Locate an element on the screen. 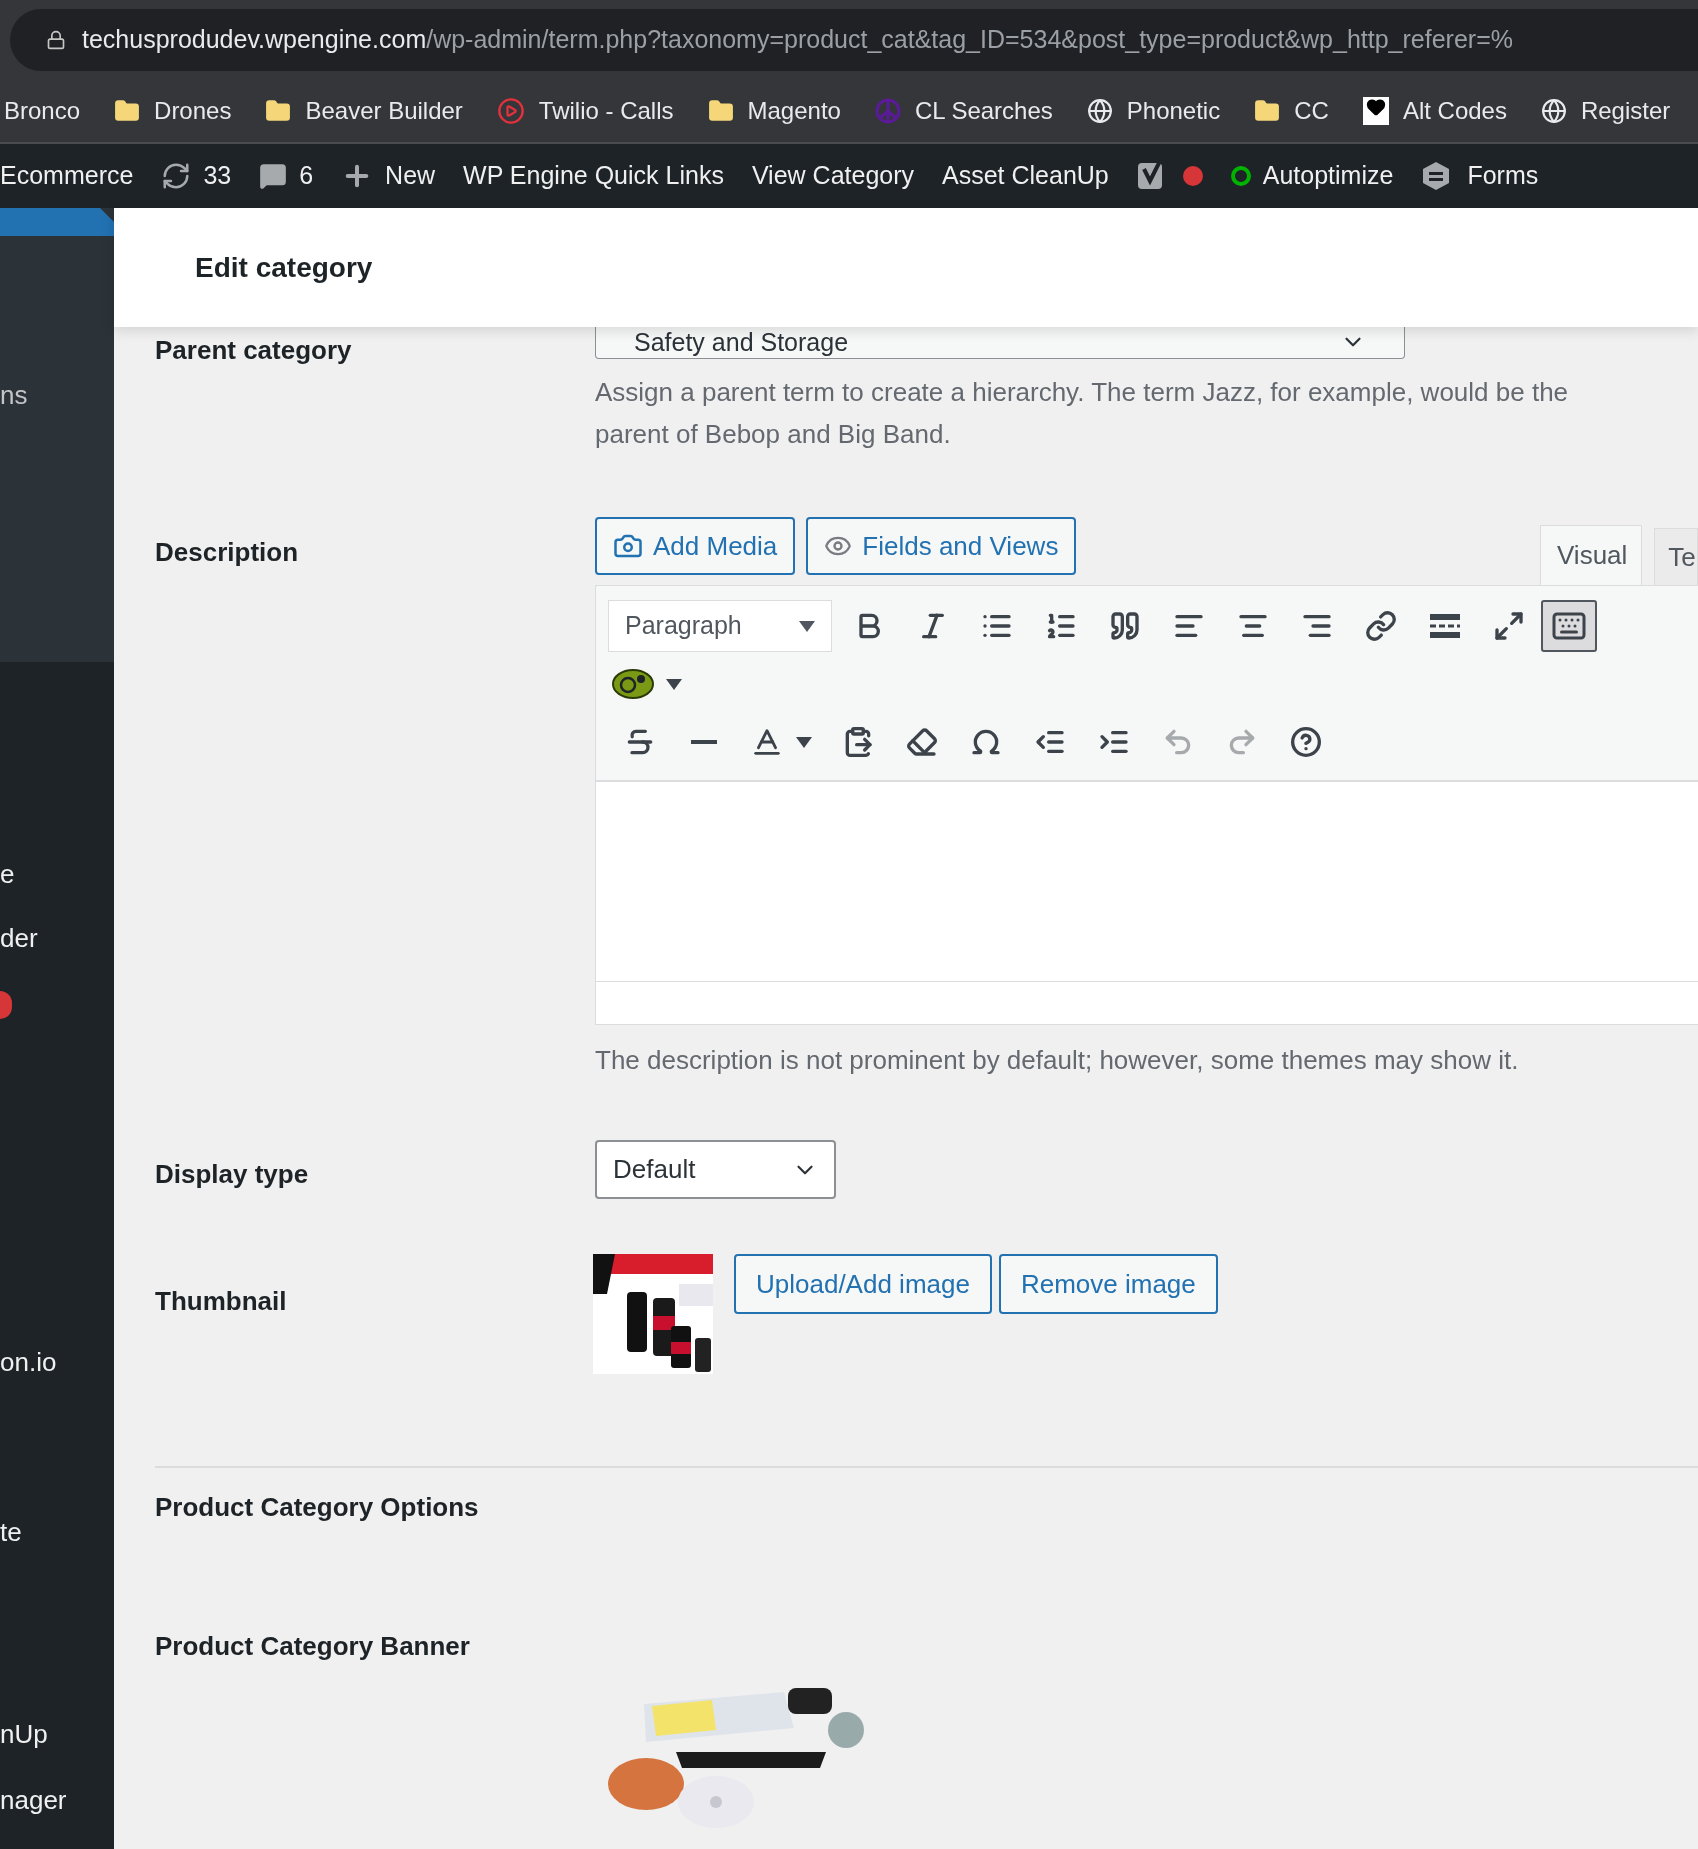 The width and height of the screenshot is (1698, 1849). read-more-icon is located at coordinates (1445, 626).